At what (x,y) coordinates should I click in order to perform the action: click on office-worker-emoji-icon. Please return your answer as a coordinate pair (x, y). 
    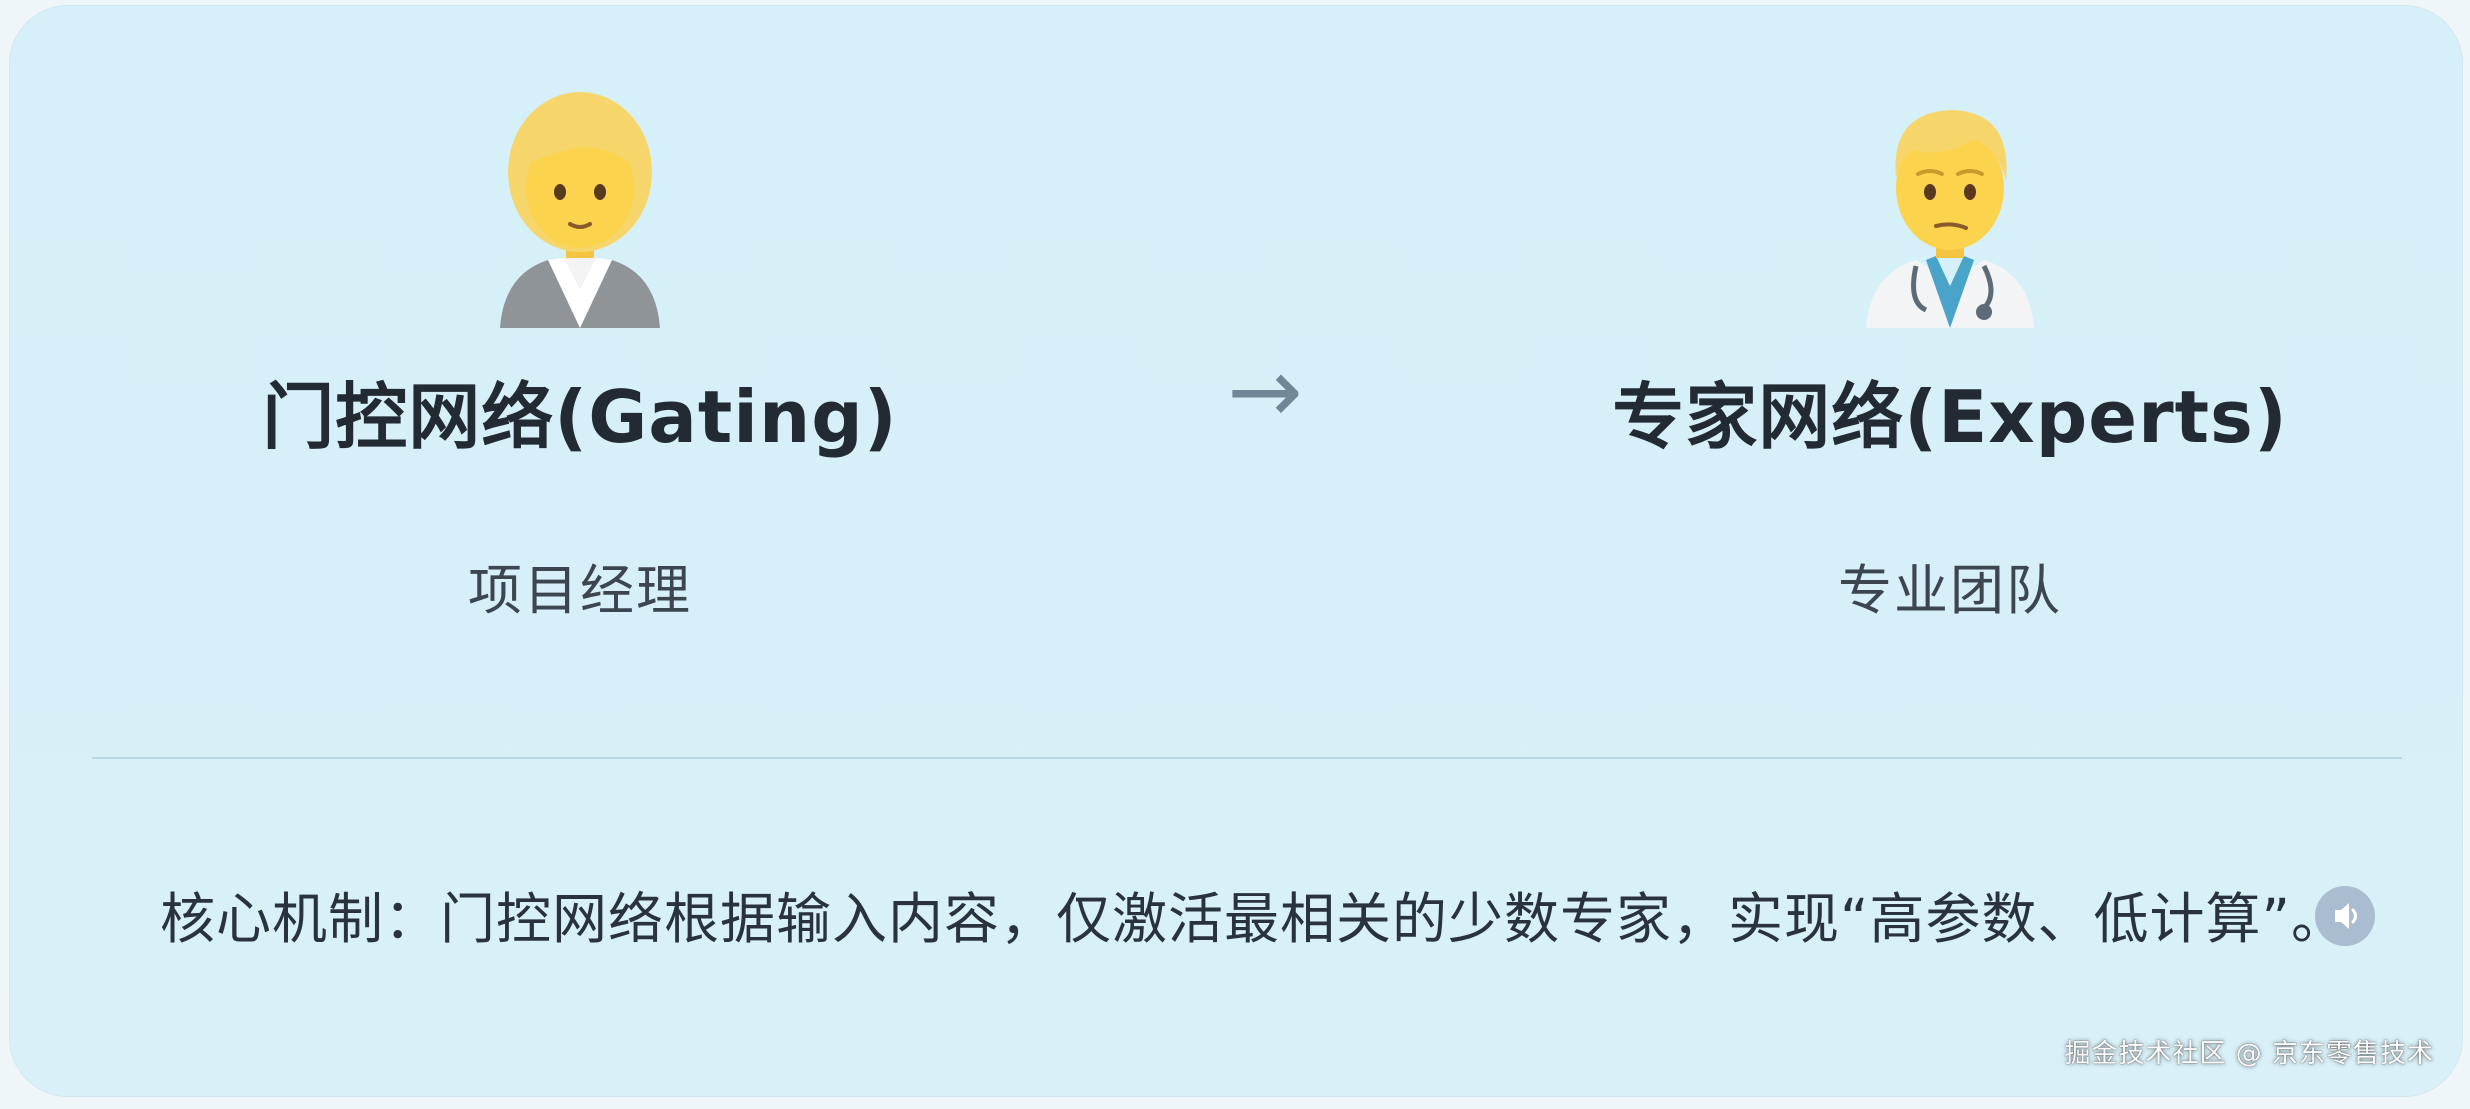
    Looking at the image, I should click on (580, 208).